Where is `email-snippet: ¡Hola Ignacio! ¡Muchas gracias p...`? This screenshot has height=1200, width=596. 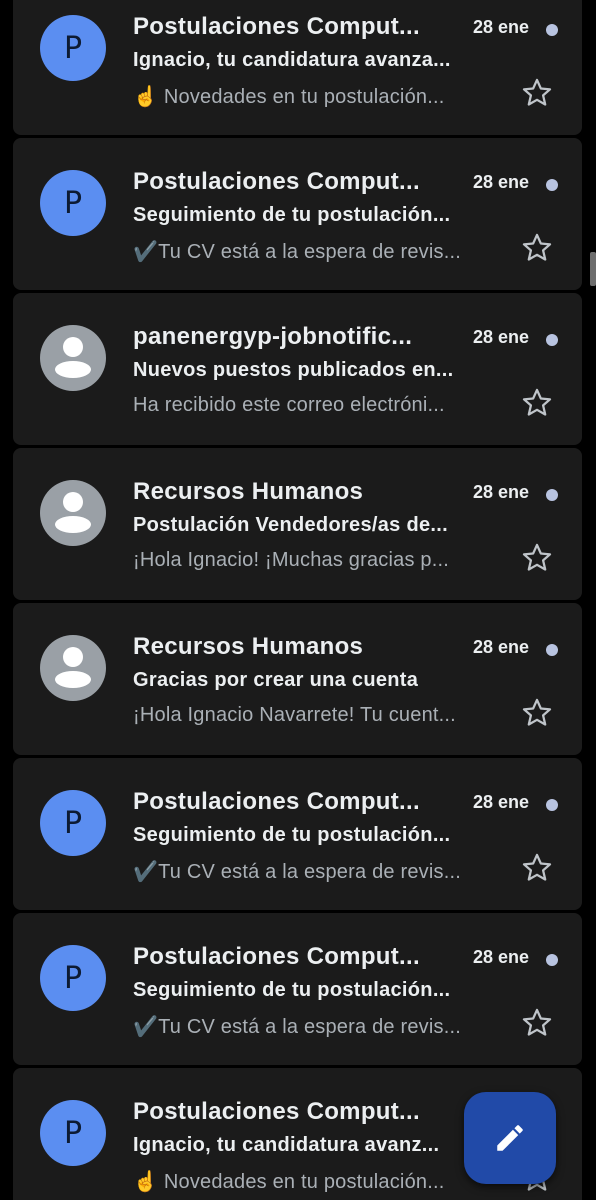 email-snippet: ¡Hola Ignacio! ¡Muchas gracias p... is located at coordinates (291, 560).